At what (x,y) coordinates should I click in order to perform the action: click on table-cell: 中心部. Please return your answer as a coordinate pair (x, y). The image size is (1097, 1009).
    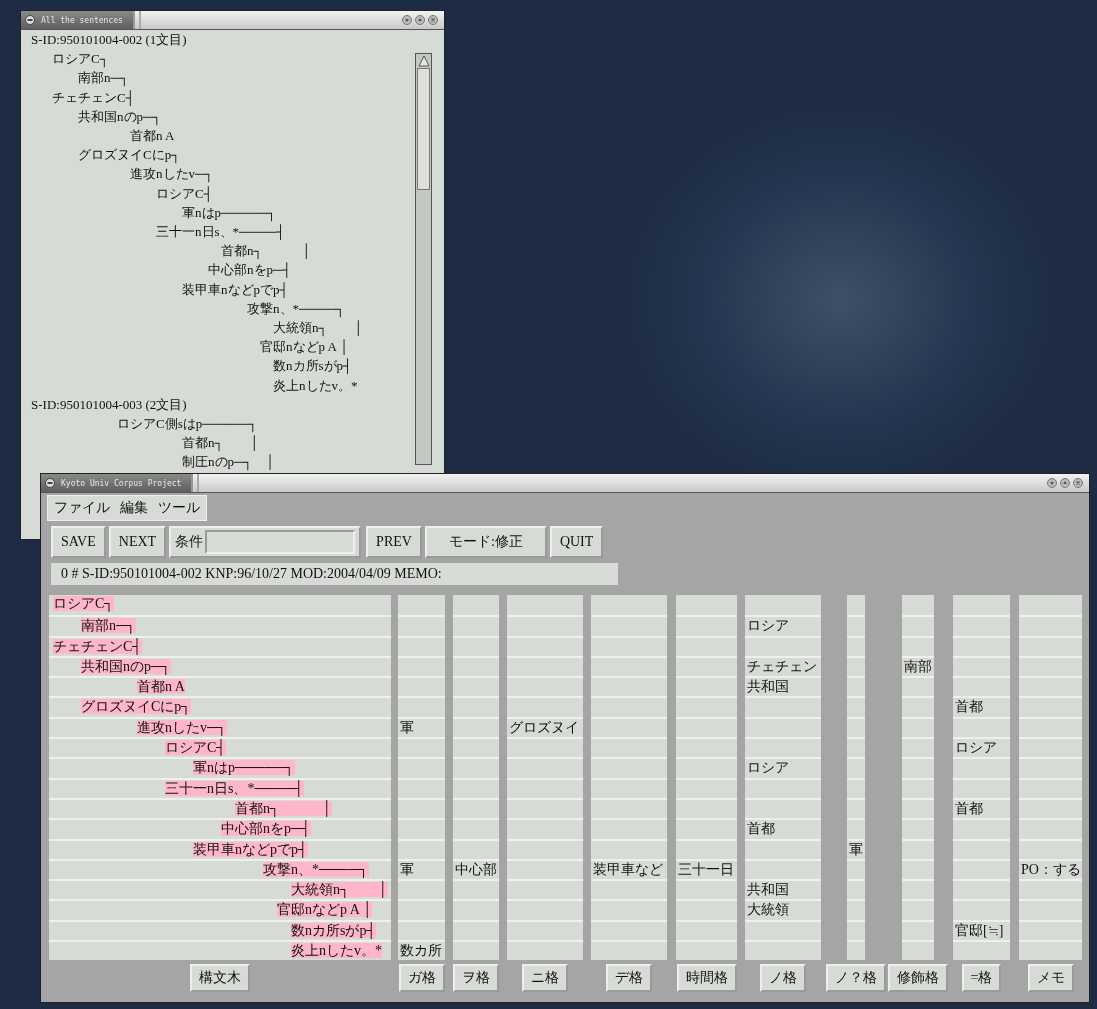
    Looking at the image, I should click on (476, 869).